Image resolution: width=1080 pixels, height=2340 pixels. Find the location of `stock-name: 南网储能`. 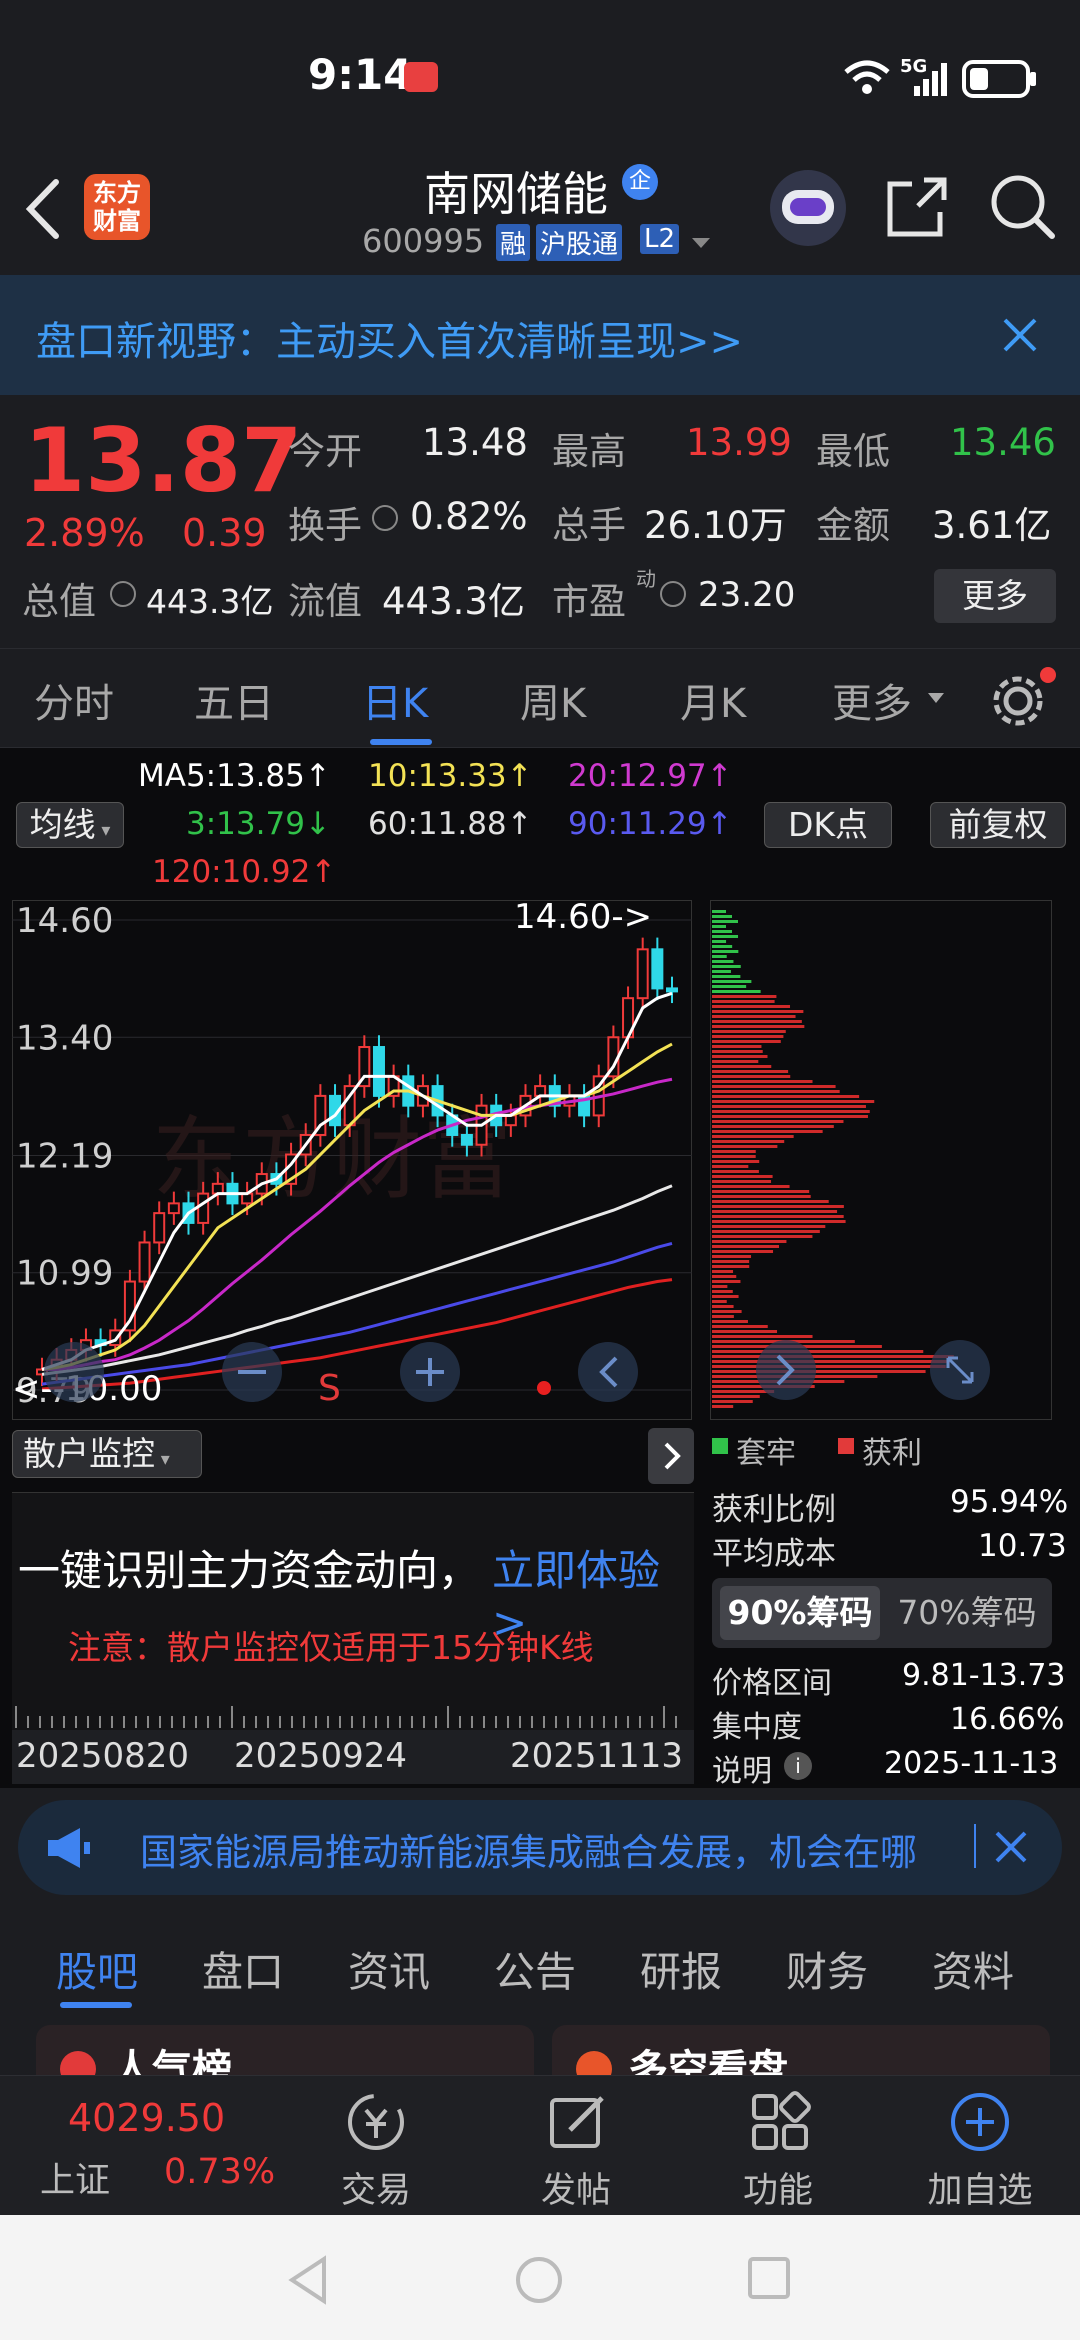

stock-name: 南网储能 is located at coordinates (516, 191).